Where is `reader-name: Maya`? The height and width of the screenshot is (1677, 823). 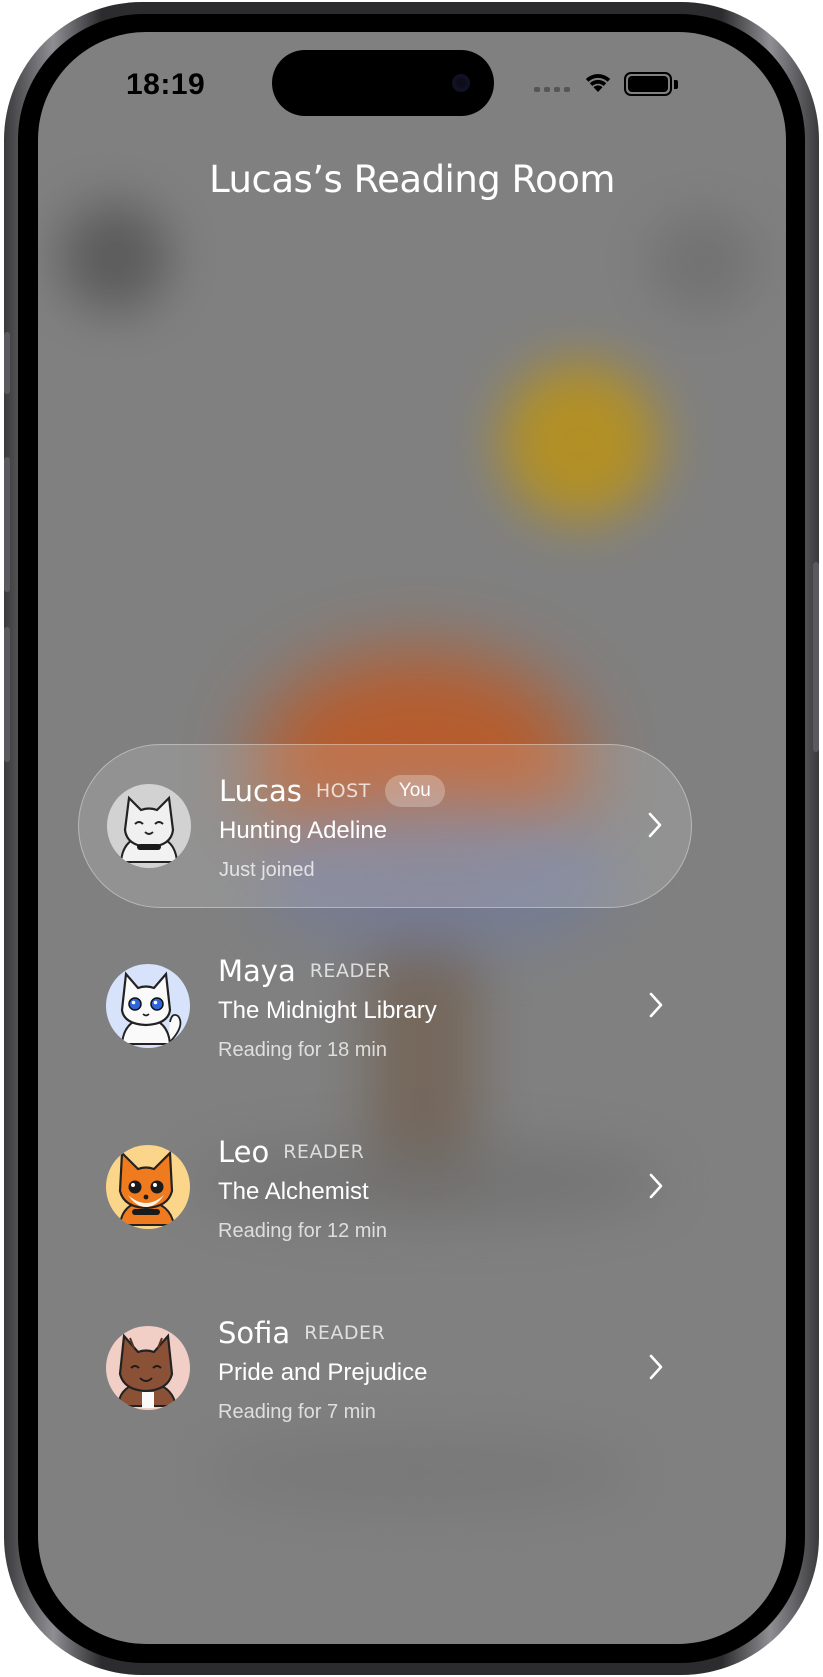 reader-name: Maya is located at coordinates (257, 971).